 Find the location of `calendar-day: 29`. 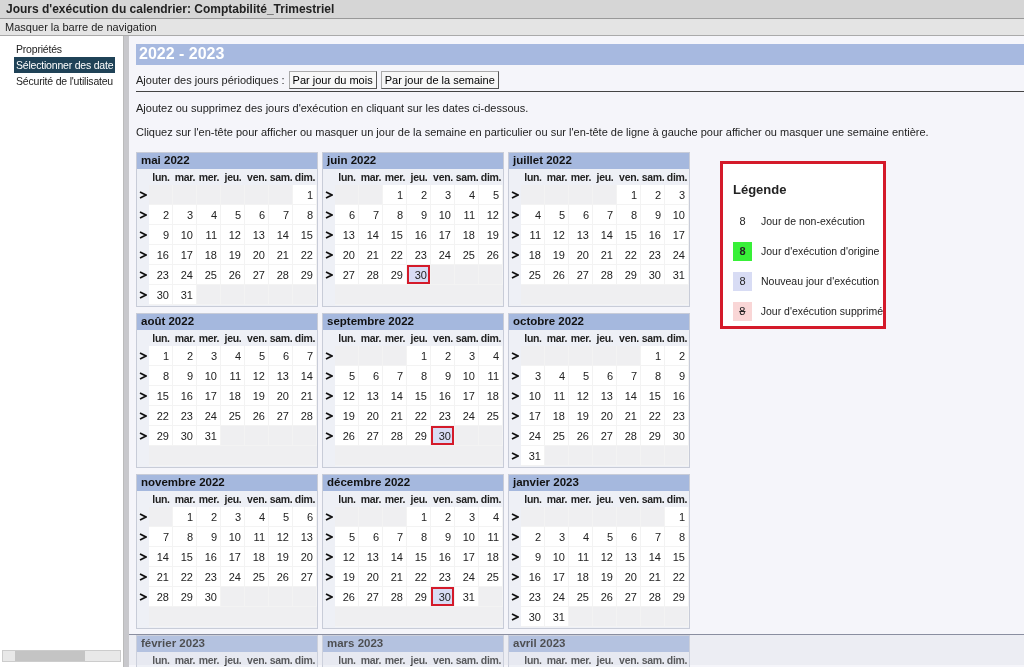

calendar-day: 29 is located at coordinates (419, 436).